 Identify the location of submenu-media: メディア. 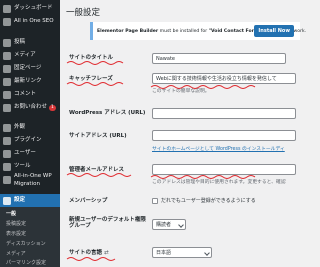
(33, 254).